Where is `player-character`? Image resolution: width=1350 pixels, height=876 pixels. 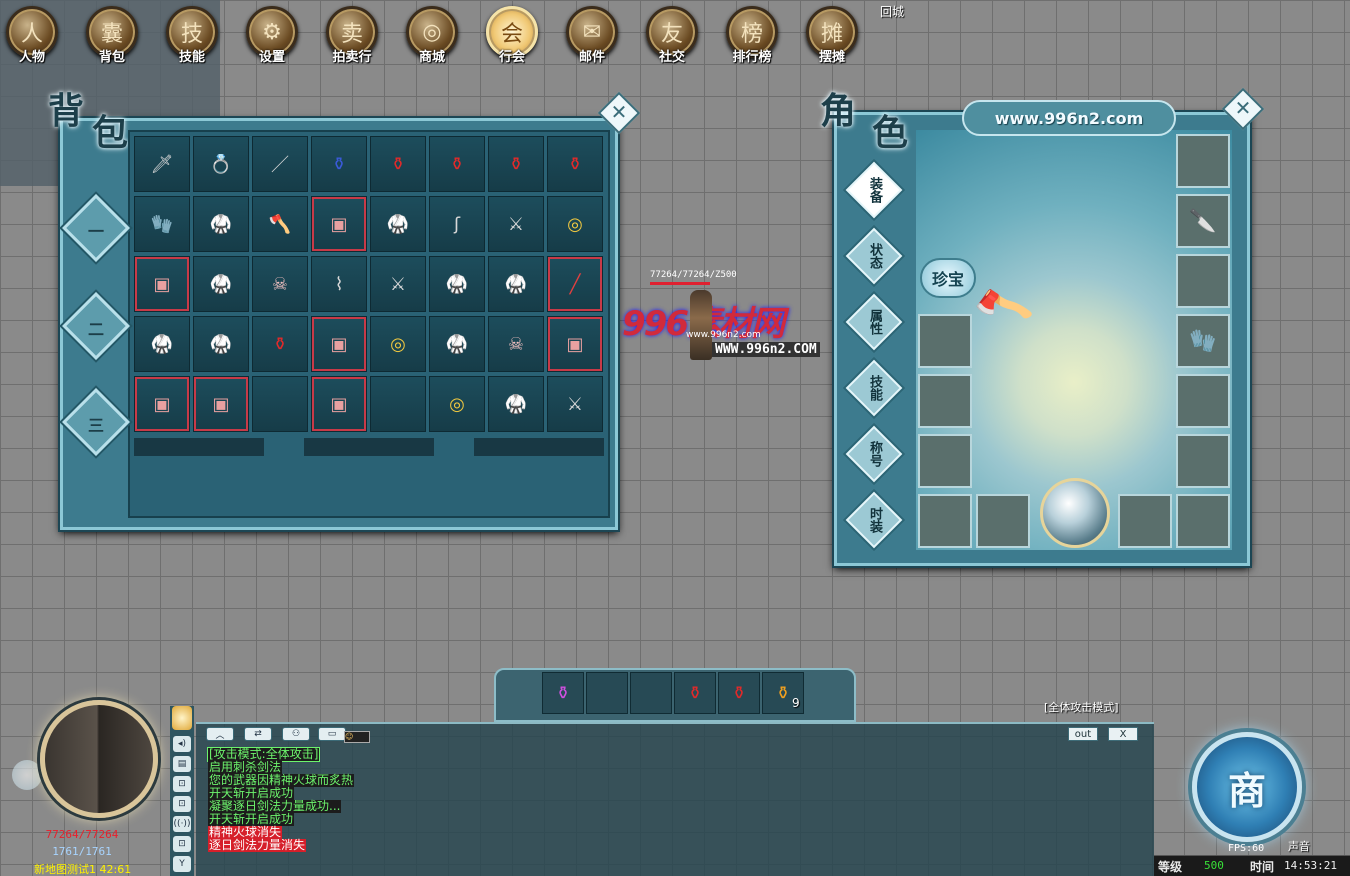
player-character is located at coordinates (701, 325).